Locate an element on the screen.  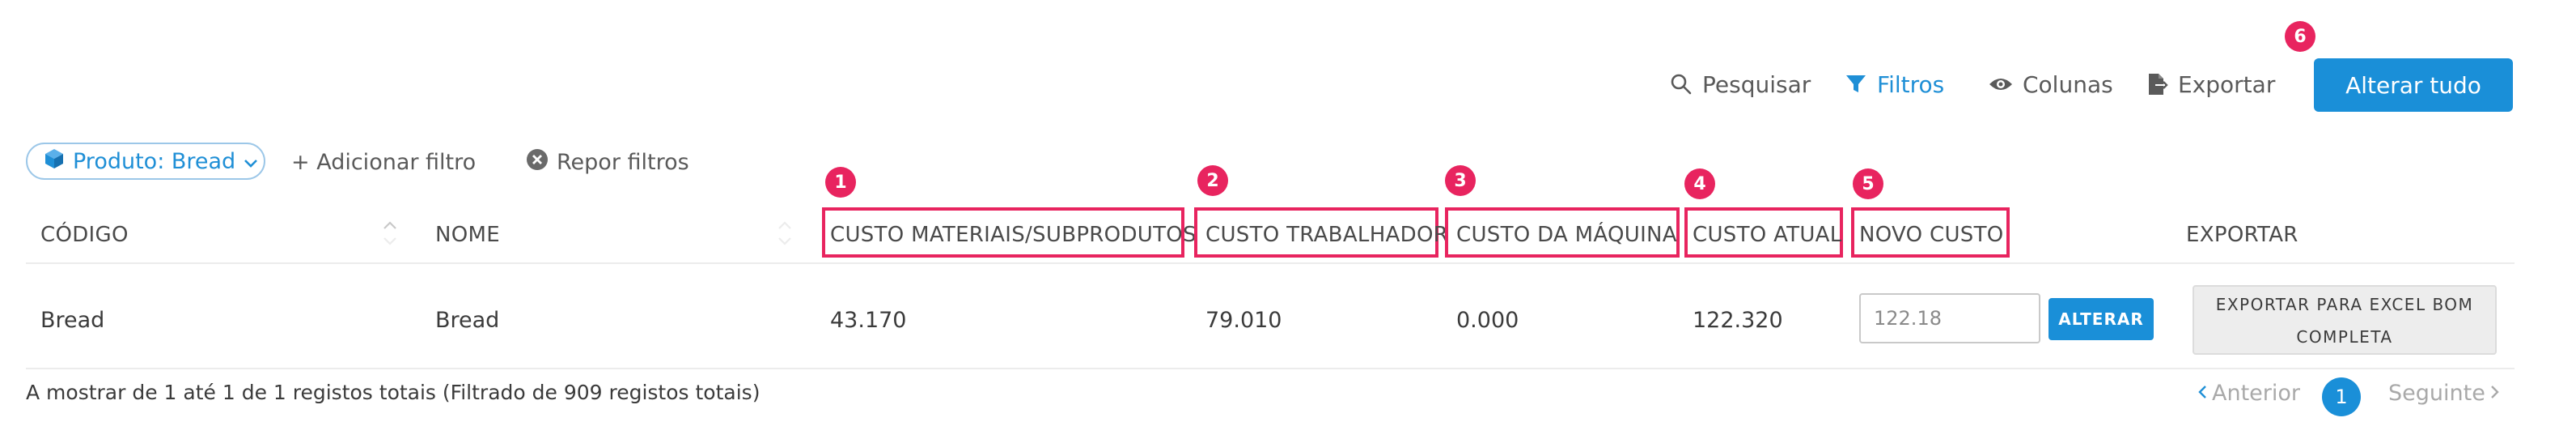
novo-custo-input is located at coordinates (1949, 318).